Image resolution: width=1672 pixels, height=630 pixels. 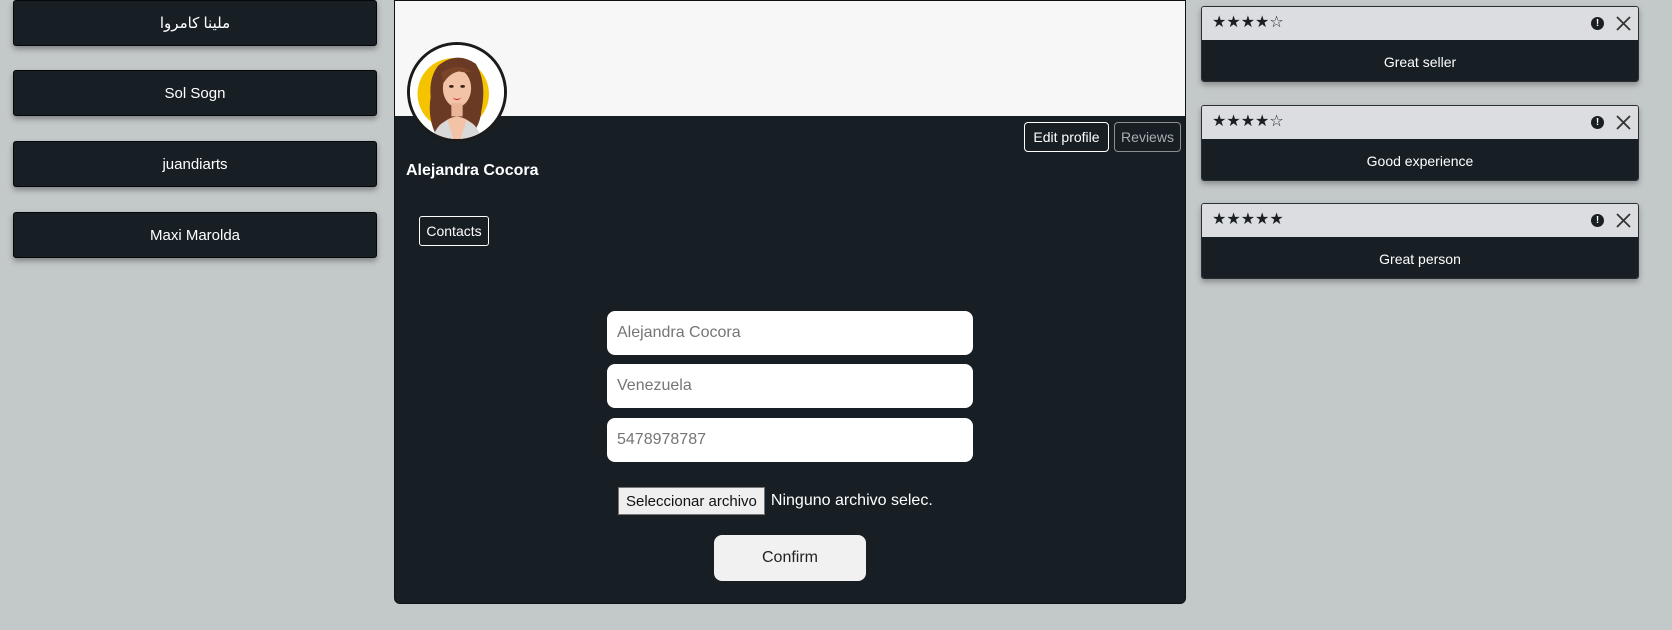 I want to click on contacts-label: Contacts, so click(x=454, y=231).